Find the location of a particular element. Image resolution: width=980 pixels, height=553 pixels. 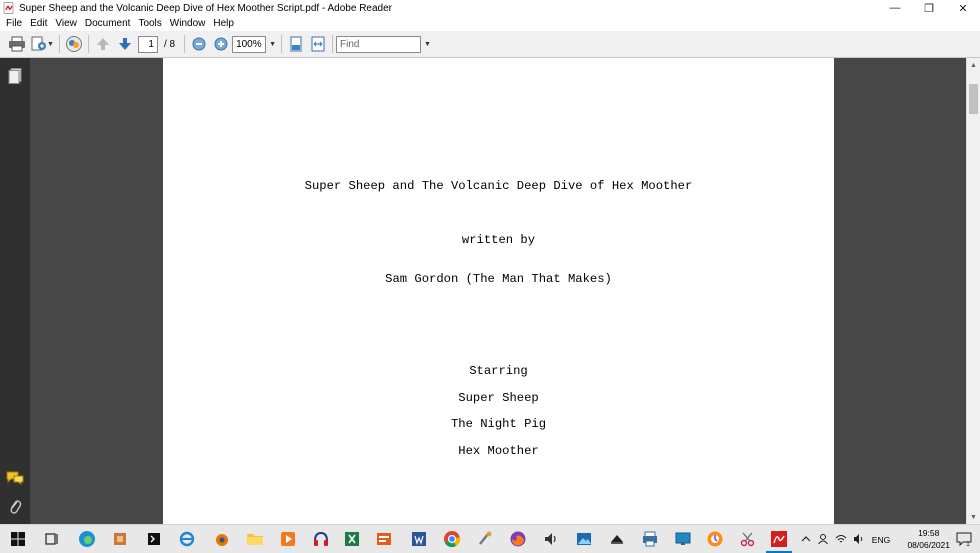

notification-icon: 1 is located at coordinates (964, 540).